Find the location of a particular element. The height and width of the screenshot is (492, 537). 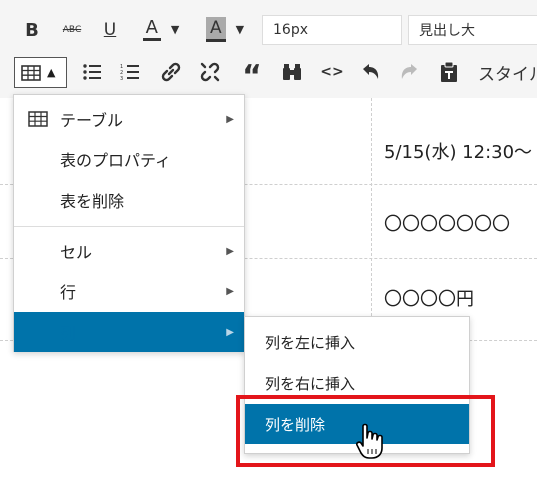

menu-item-delete-table: 表を削除 is located at coordinates (129, 200).